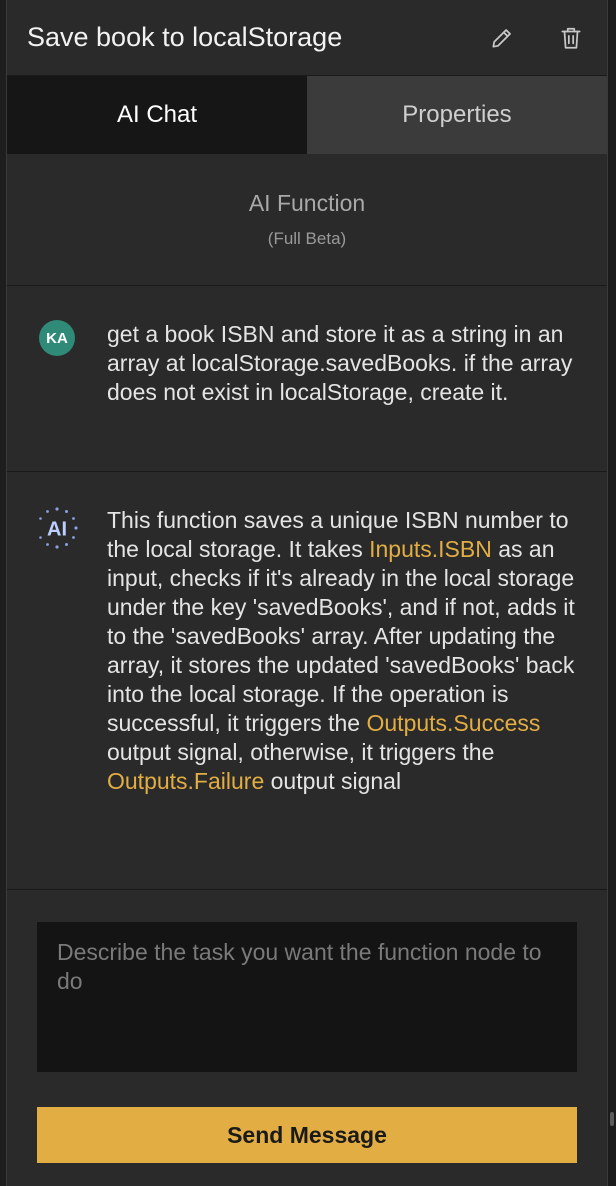 The height and width of the screenshot is (1186, 616). I want to click on ai-function-title: AI Function, so click(307, 203).